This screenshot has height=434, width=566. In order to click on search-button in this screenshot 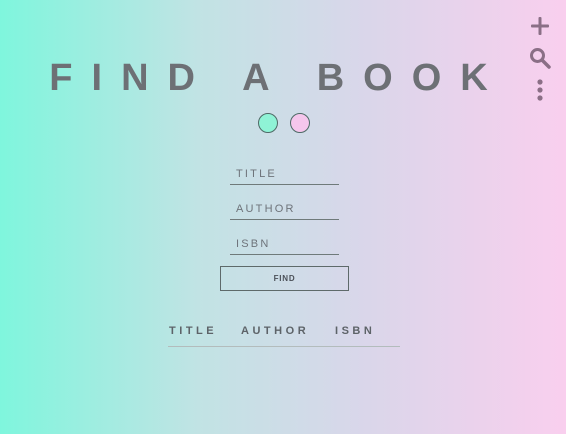, I will do `click(540, 58)`.